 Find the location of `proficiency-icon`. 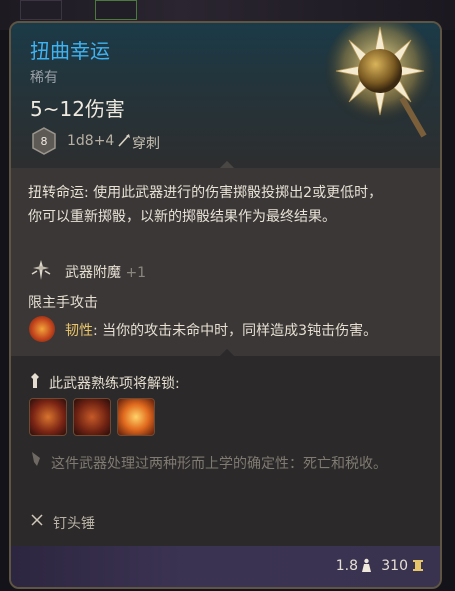

proficiency-icon is located at coordinates (35, 380).